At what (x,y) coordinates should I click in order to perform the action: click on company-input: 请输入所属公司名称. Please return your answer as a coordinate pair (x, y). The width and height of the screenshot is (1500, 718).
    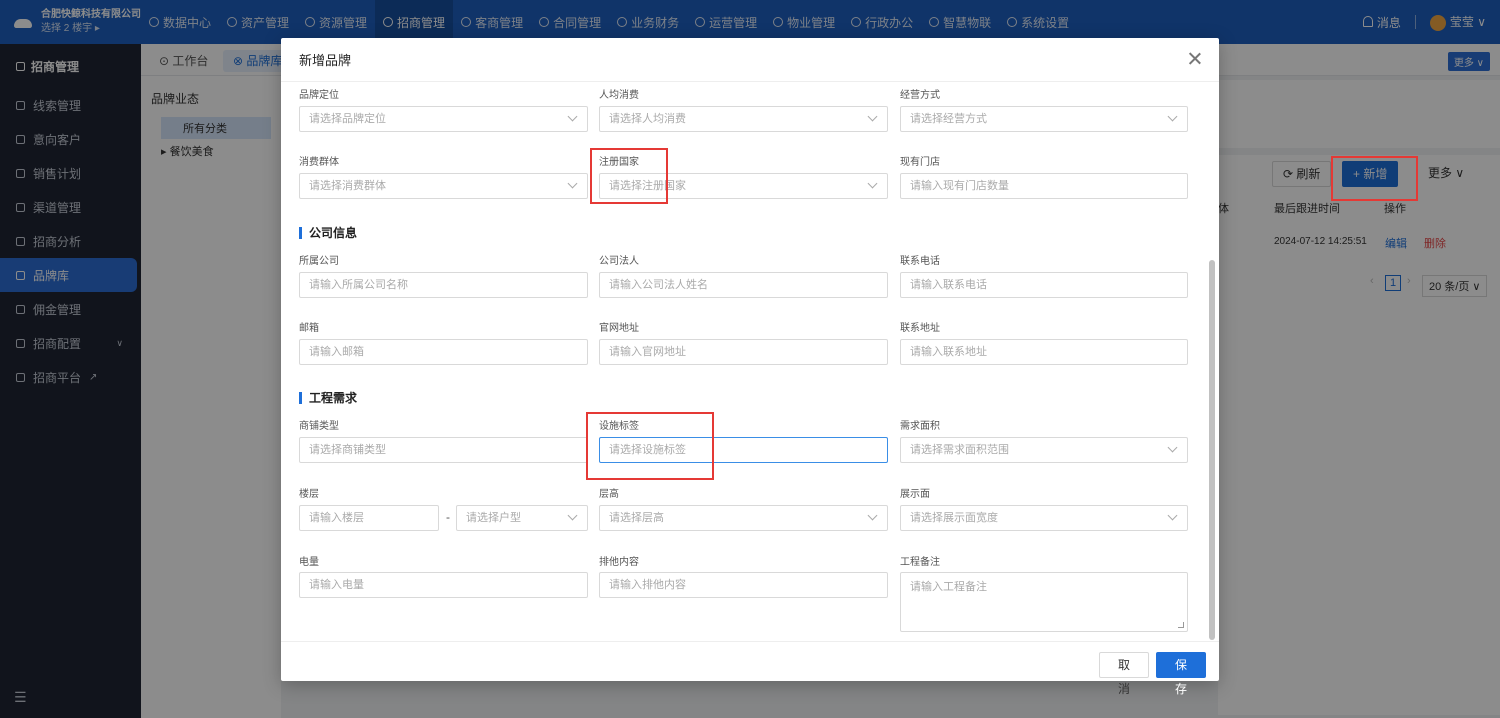
    Looking at the image, I should click on (443, 285).